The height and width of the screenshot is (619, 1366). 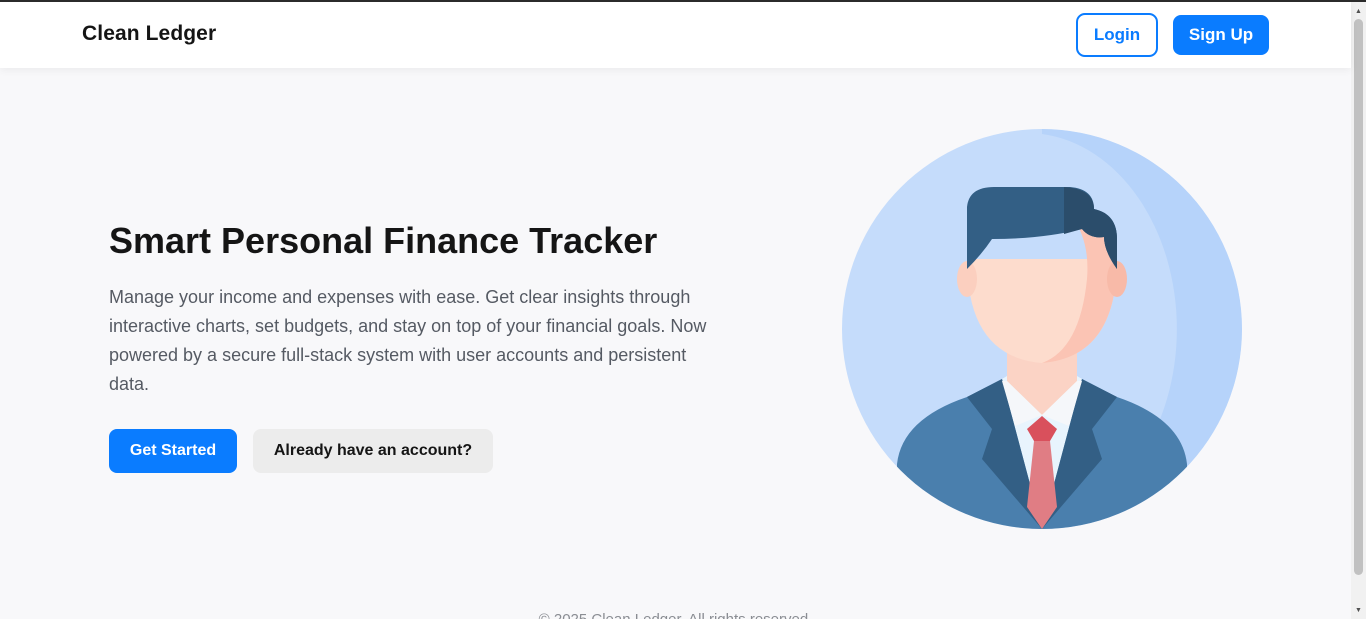 I want to click on scrollbar-thumb, so click(x=1358, y=297).